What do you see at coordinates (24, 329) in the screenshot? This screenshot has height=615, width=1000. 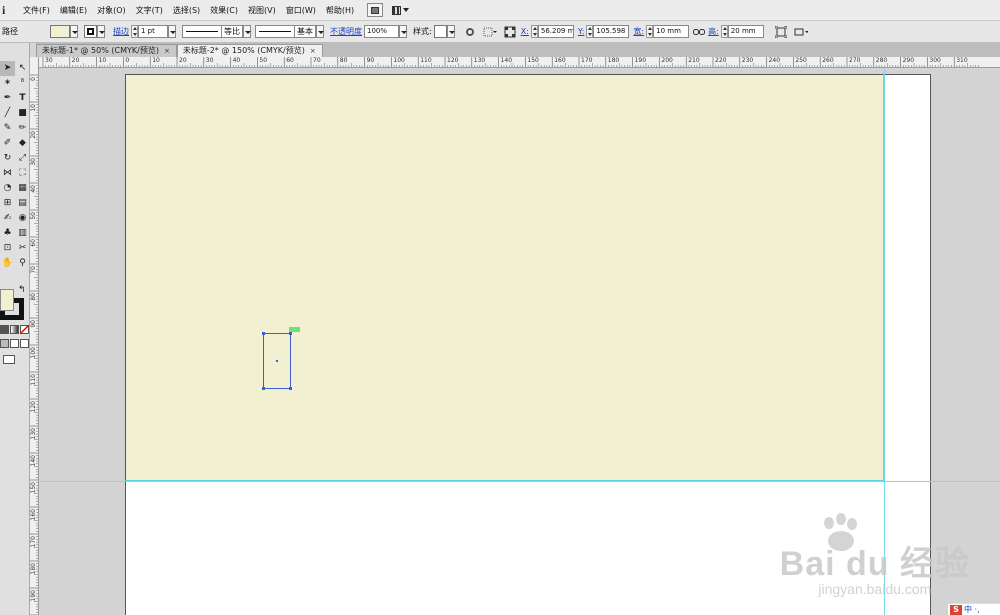 I see `none-mode-icon` at bounding box center [24, 329].